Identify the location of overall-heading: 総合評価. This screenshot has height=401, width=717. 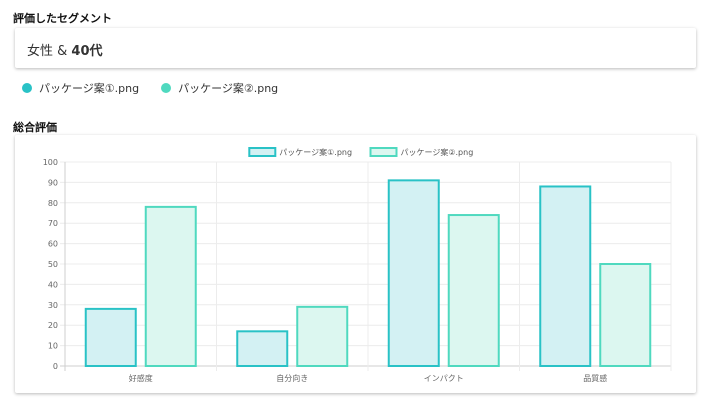
(35, 127).